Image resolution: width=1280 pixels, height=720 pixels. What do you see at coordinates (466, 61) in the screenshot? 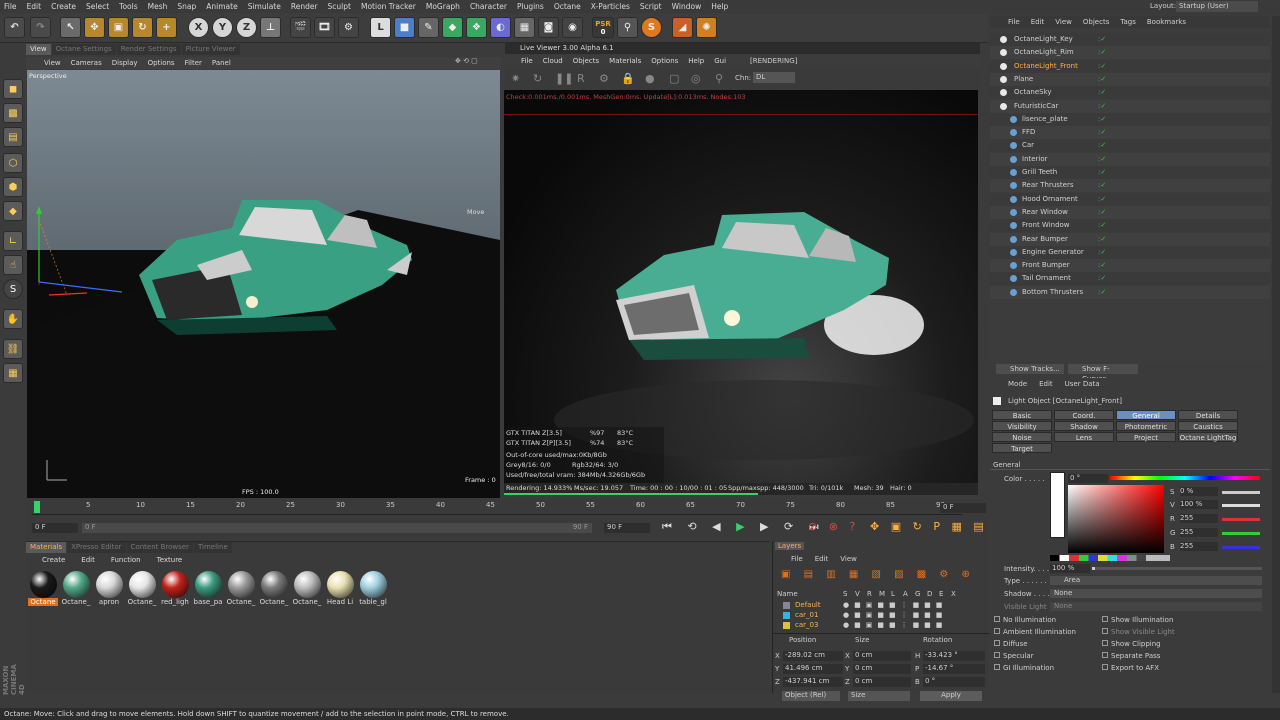
I see `viewport-nav-icons: ✥ ⟲ ▢` at bounding box center [466, 61].